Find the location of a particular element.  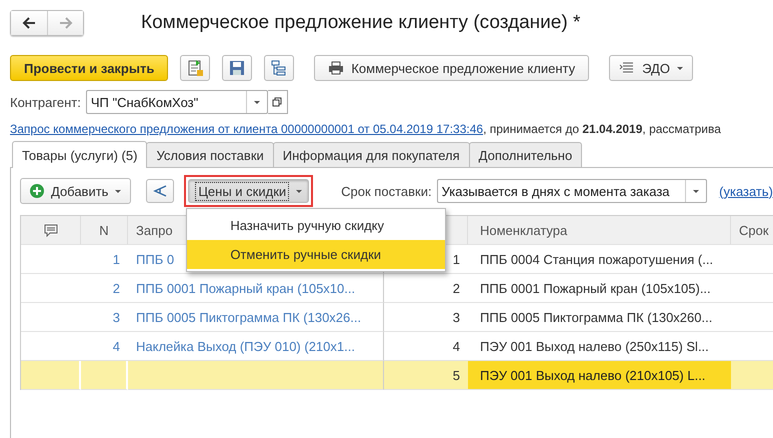

tab: Информация для покупателя is located at coordinates (371, 154).